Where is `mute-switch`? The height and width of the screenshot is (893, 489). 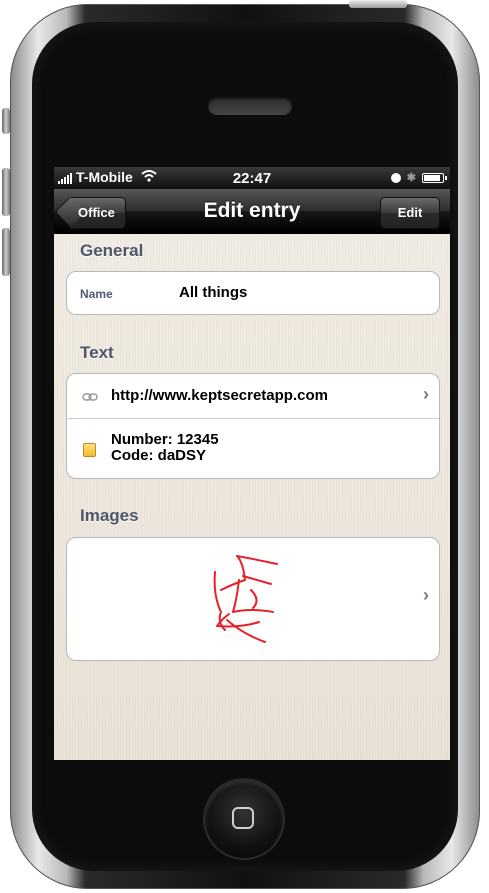 mute-switch is located at coordinates (6, 121).